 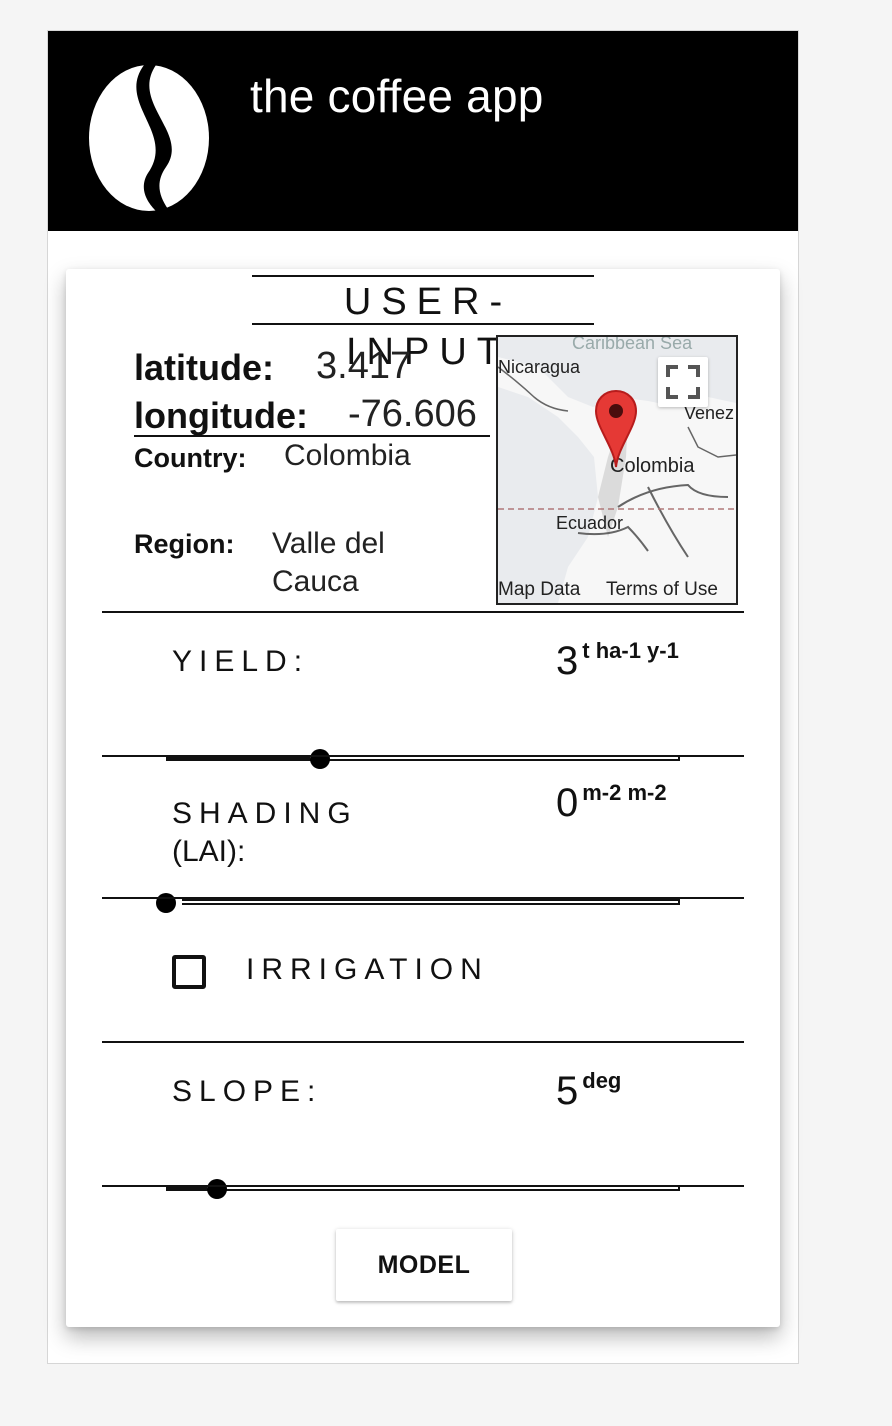 I want to click on app-header: the coffee app, so click(x=423, y=131).